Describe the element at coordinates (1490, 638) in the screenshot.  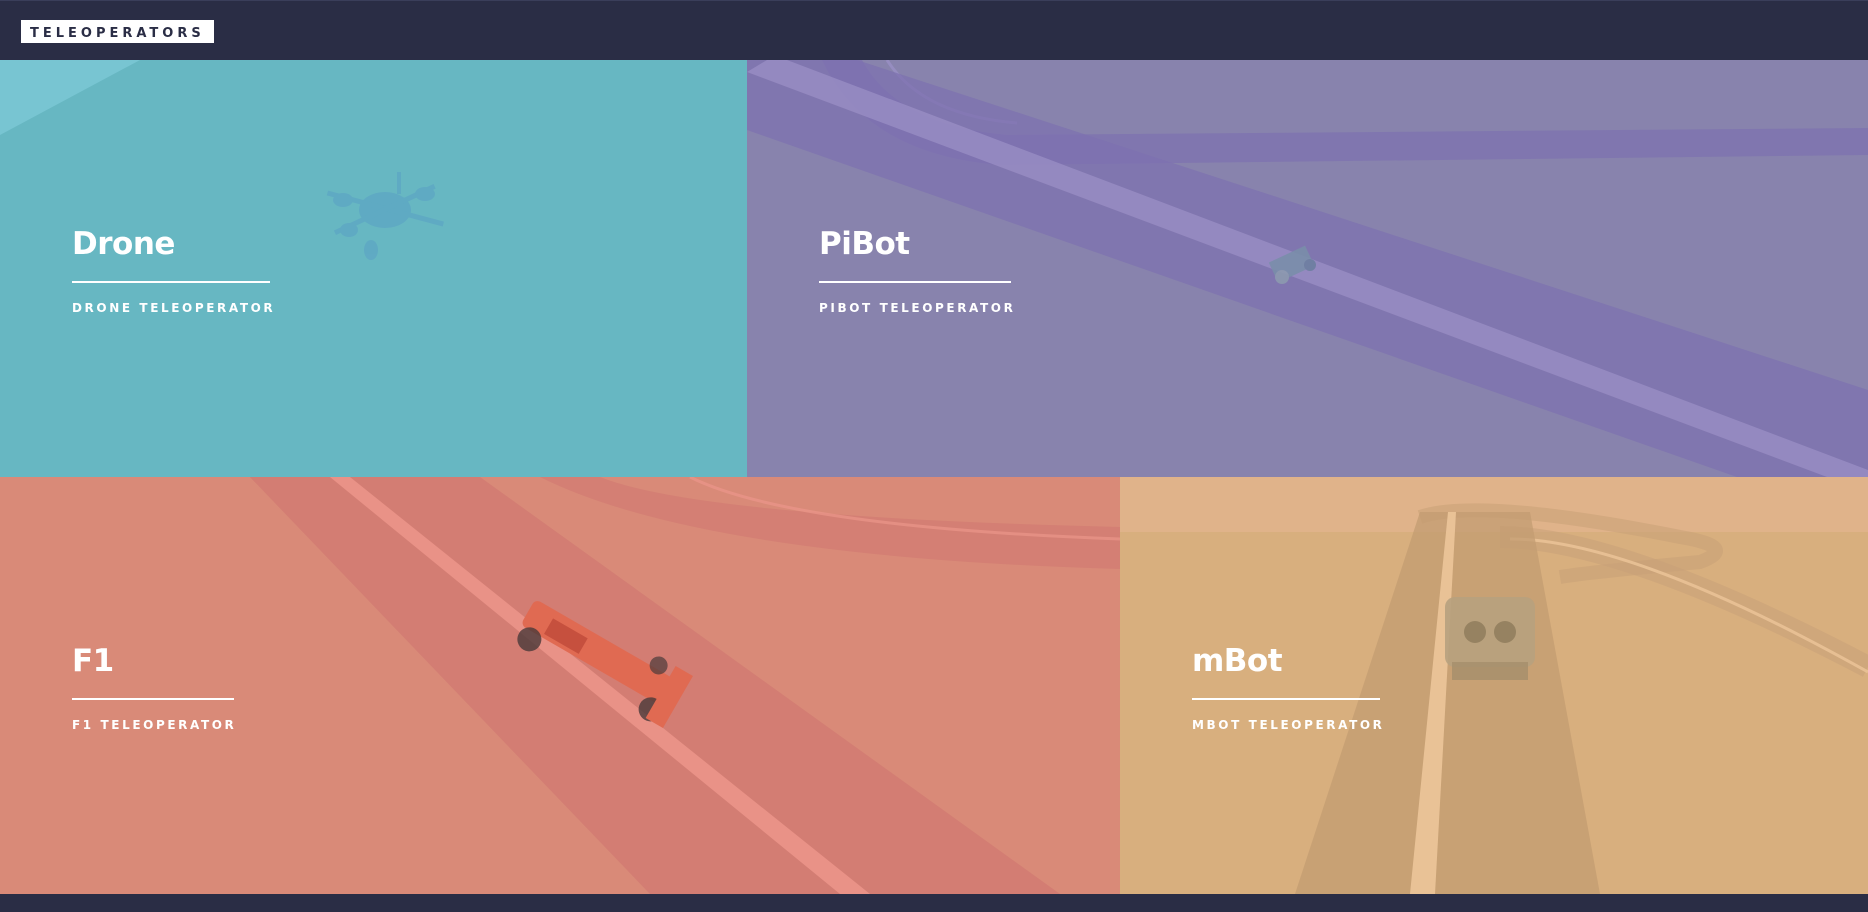
I see `mbot-robot-icon` at that location.